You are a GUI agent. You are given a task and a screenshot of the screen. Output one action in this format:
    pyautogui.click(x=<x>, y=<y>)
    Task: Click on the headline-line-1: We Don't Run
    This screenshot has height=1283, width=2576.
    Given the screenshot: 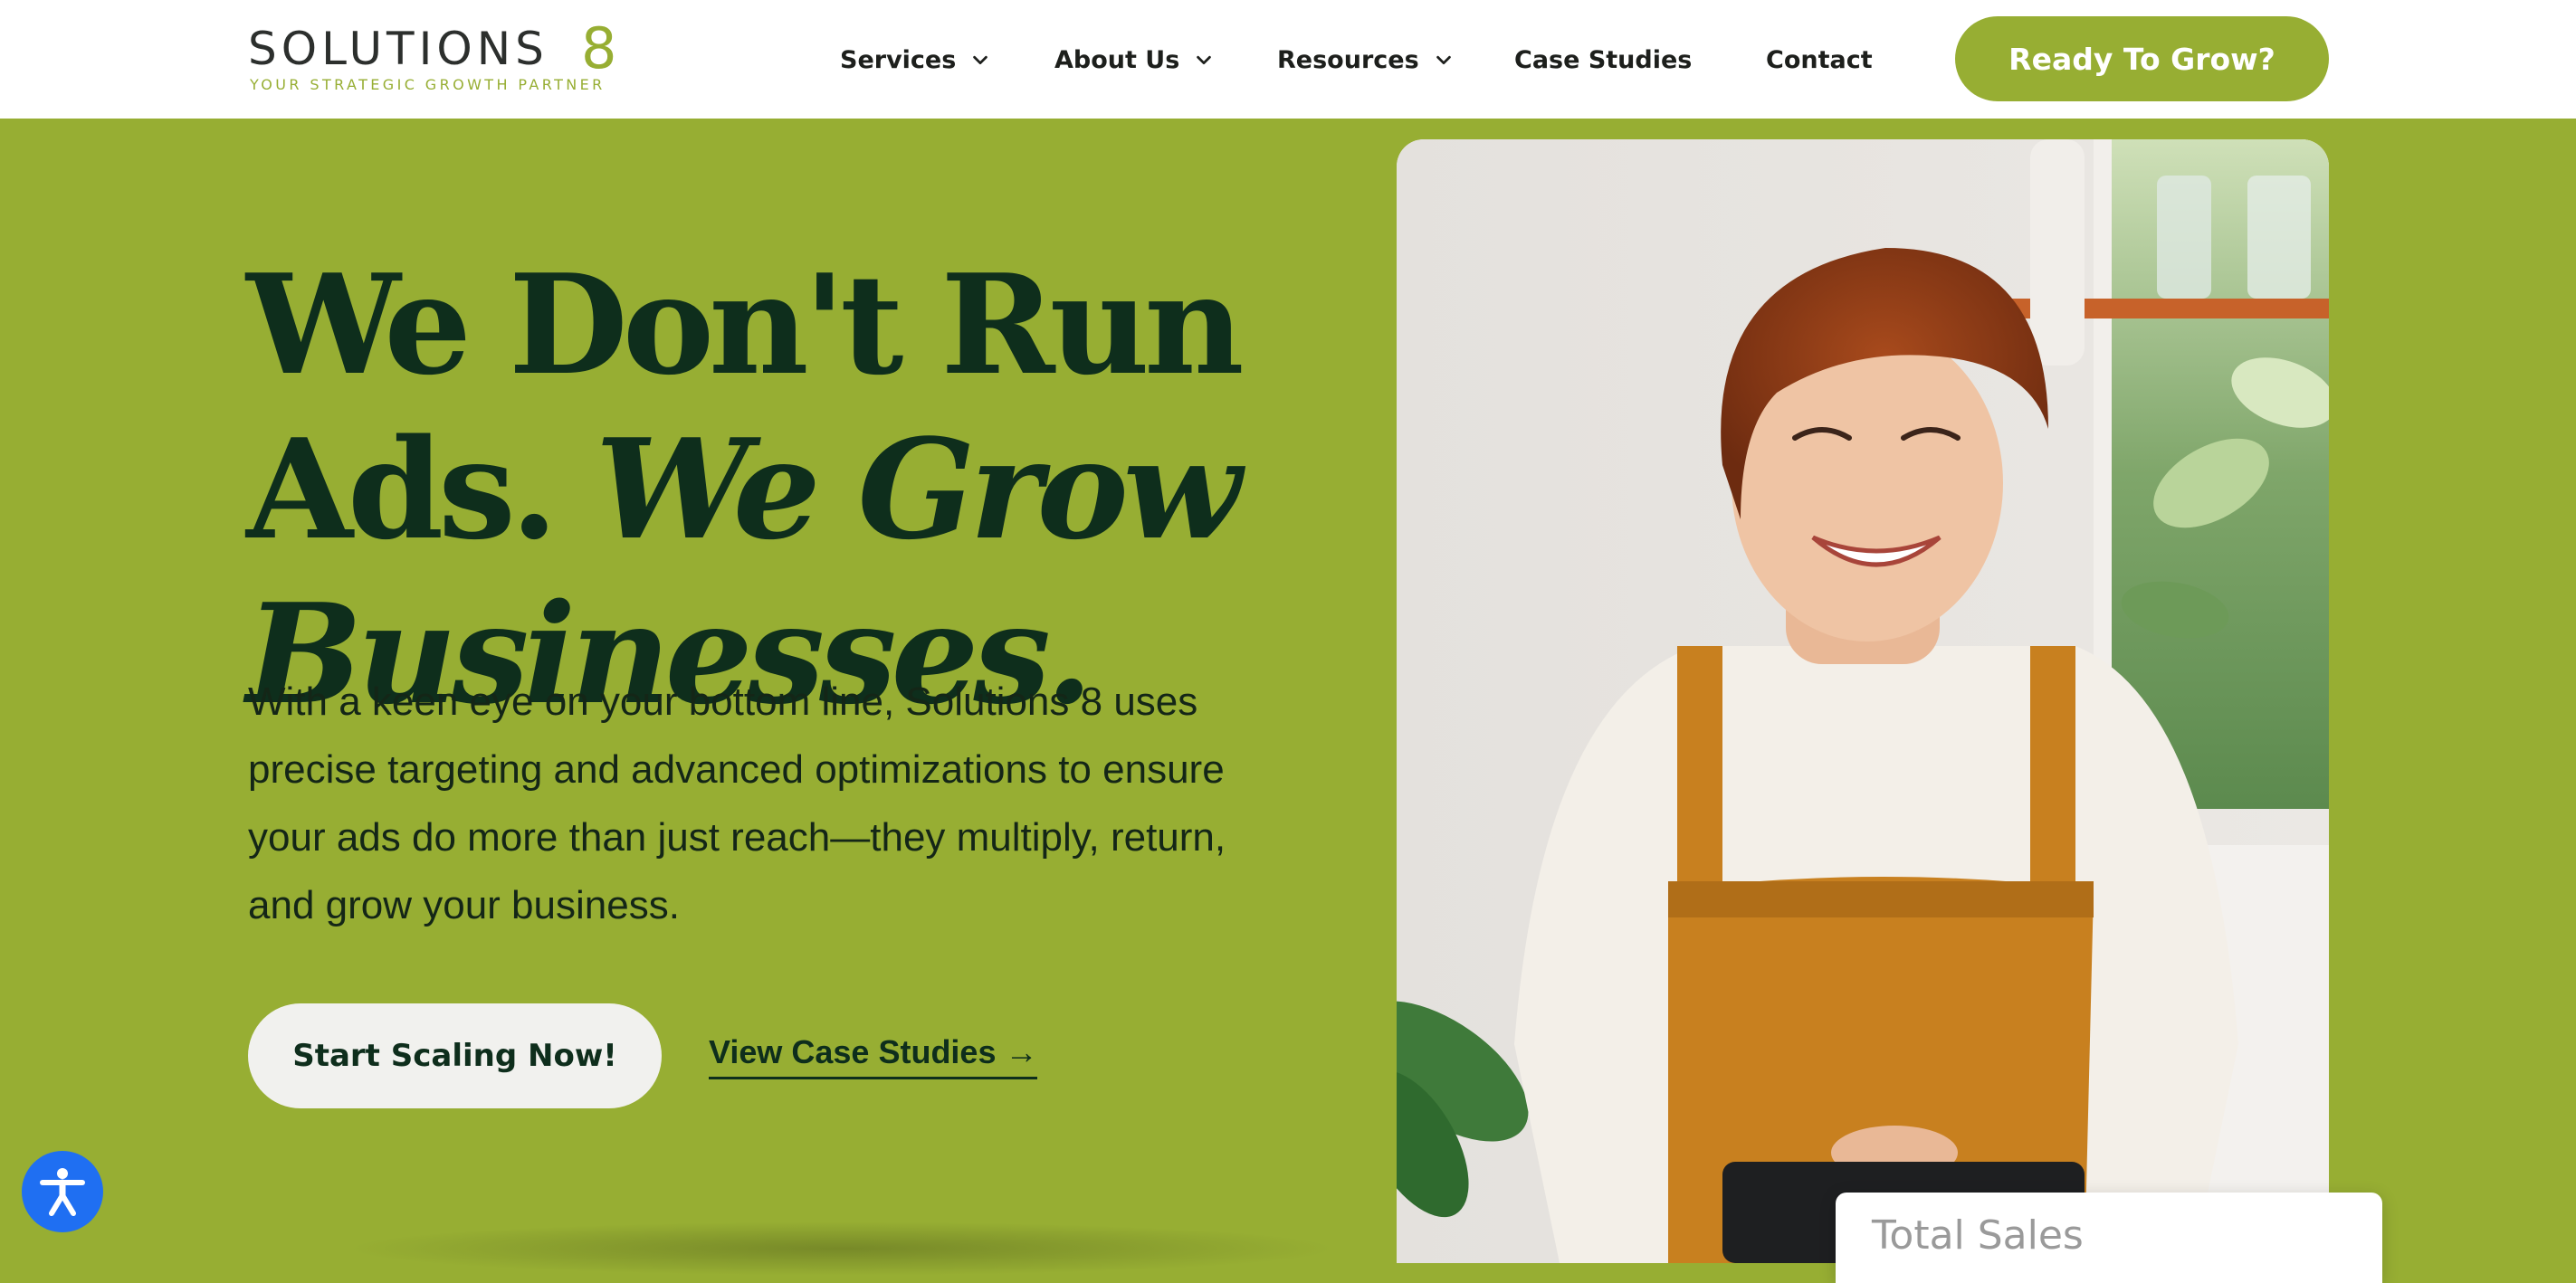 What is the action you would take?
    pyautogui.click(x=746, y=324)
    